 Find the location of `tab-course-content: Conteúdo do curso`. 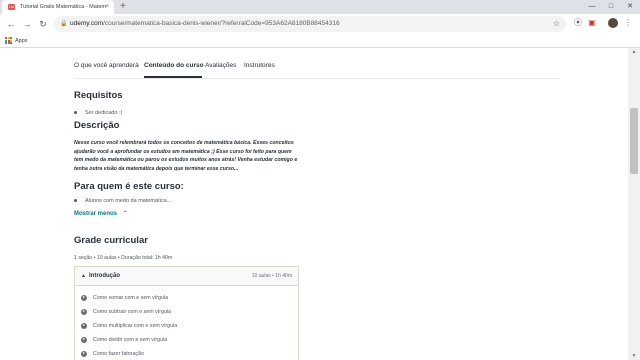

tab-course-content: Conteúdo do curso is located at coordinates (174, 65).